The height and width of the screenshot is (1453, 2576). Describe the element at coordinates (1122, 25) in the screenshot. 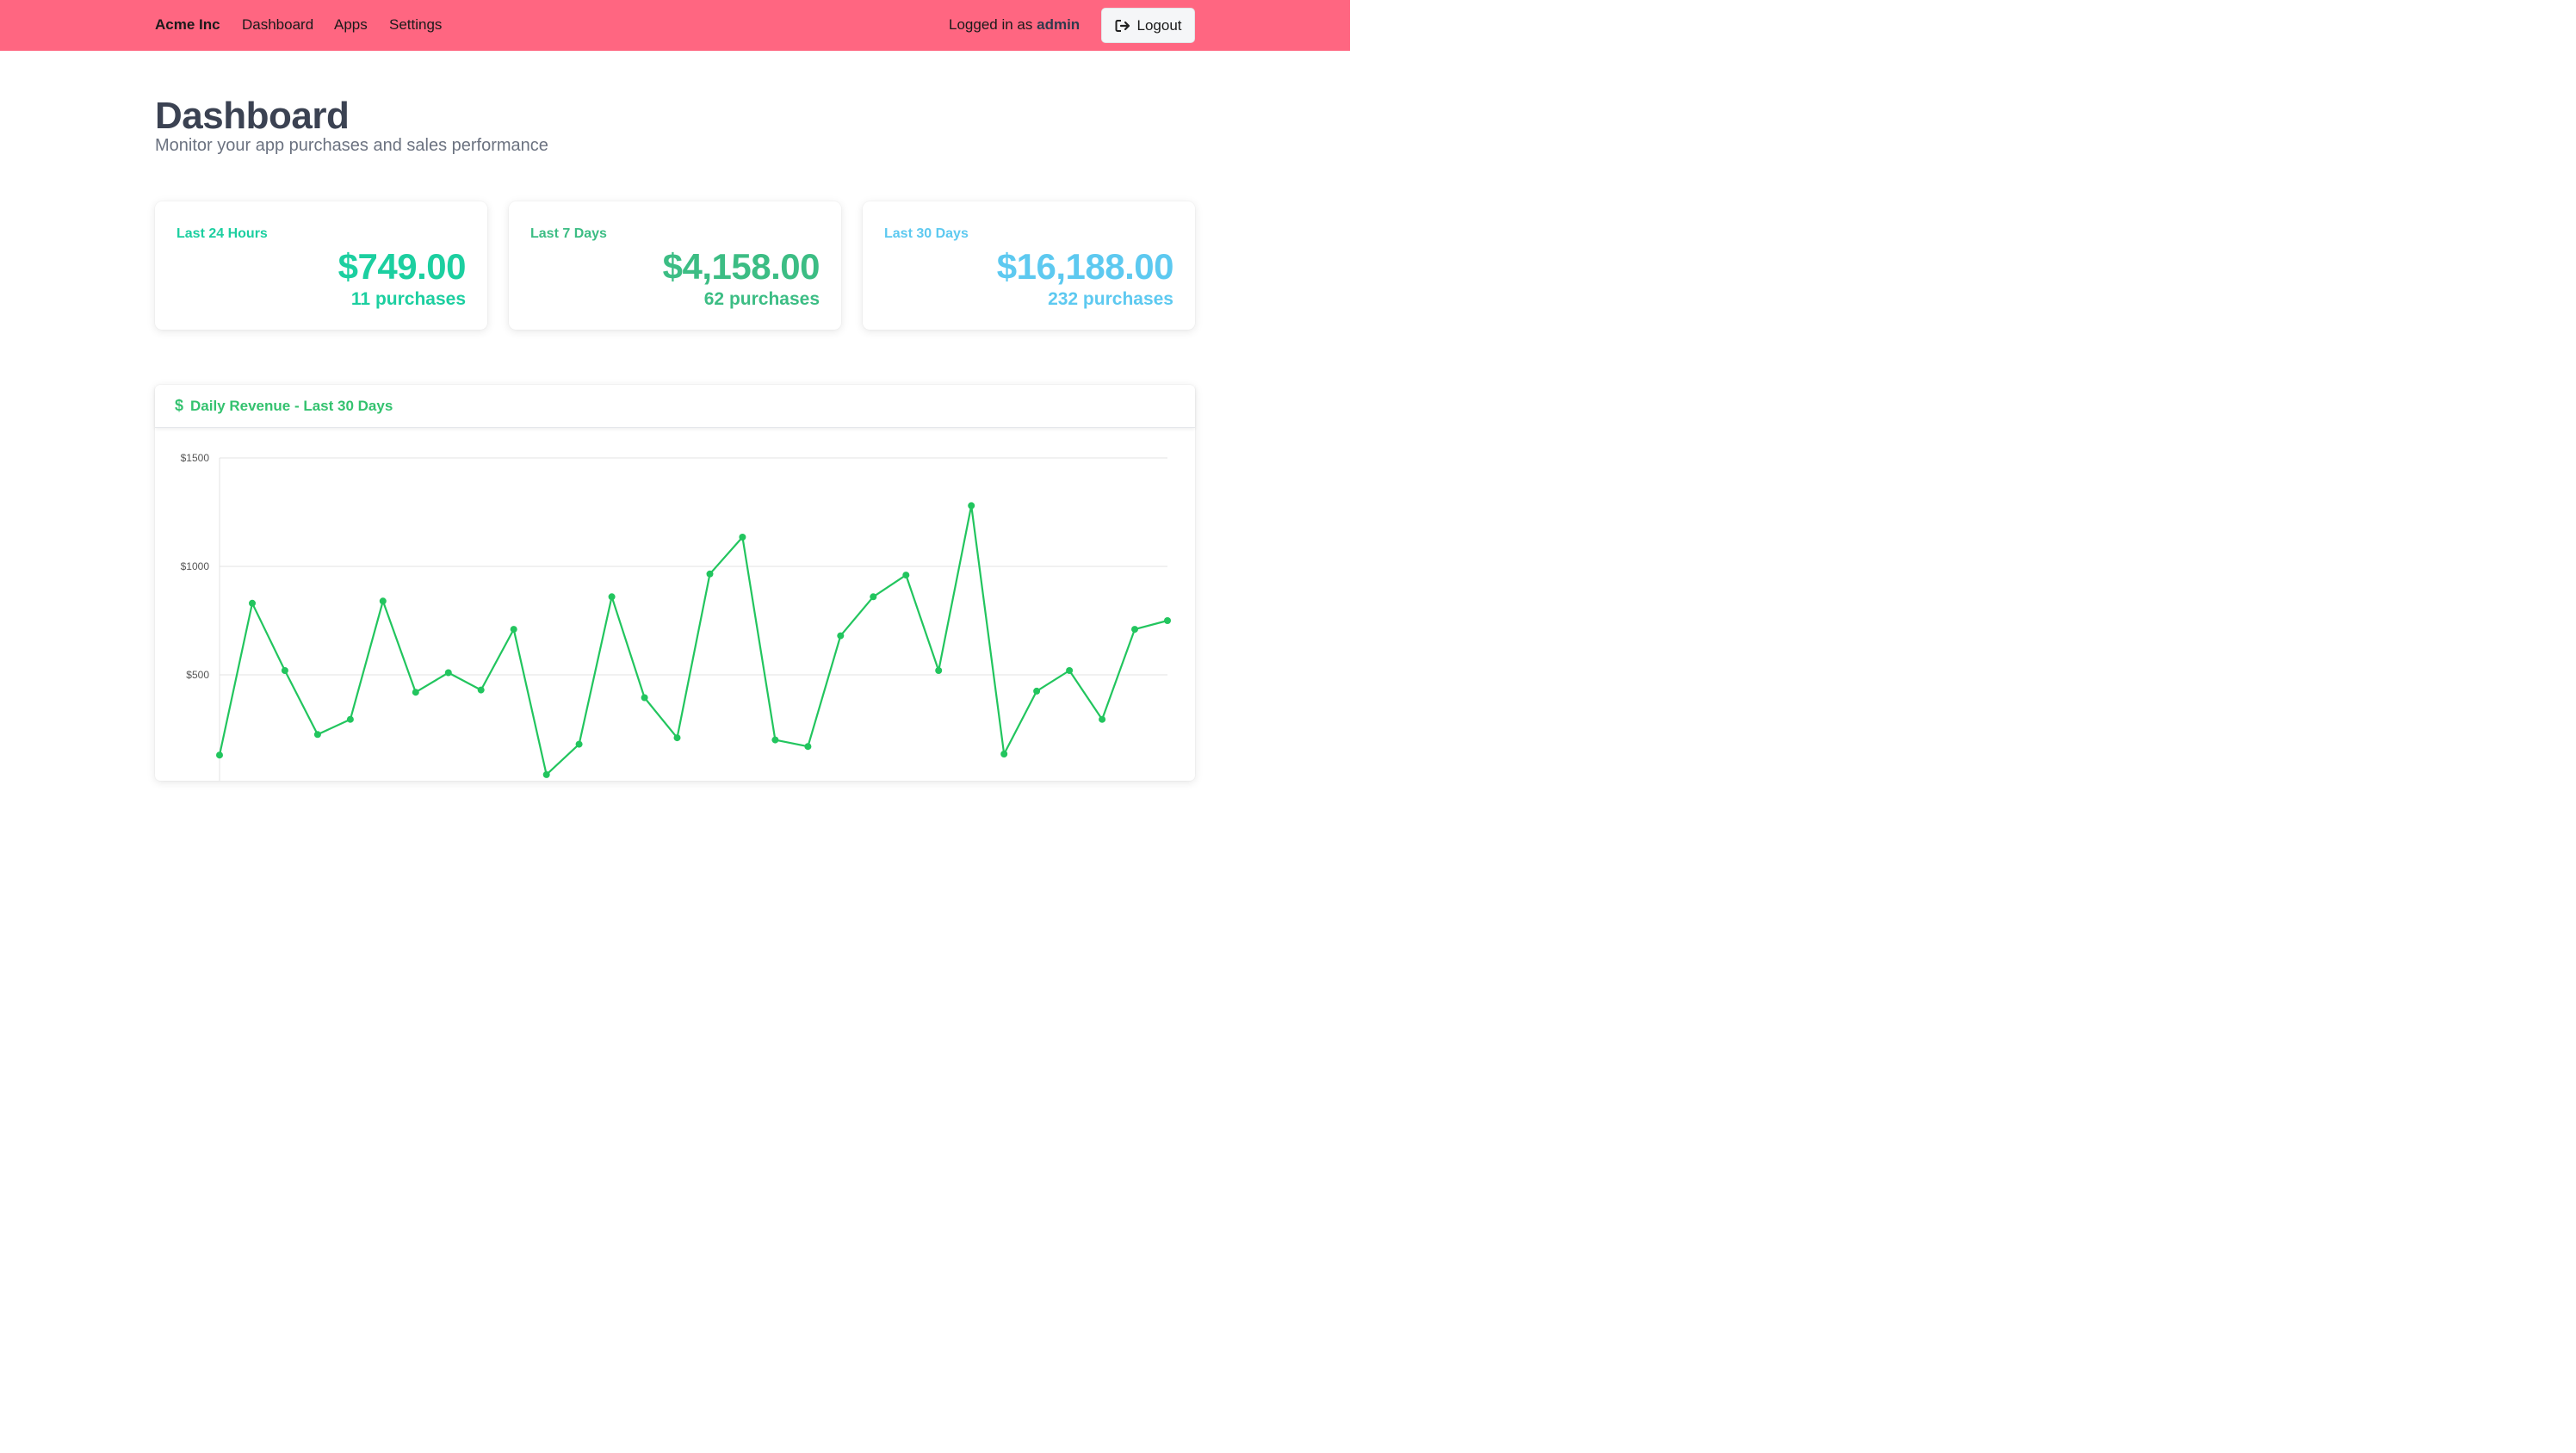

I see `sign-out-icon` at that location.